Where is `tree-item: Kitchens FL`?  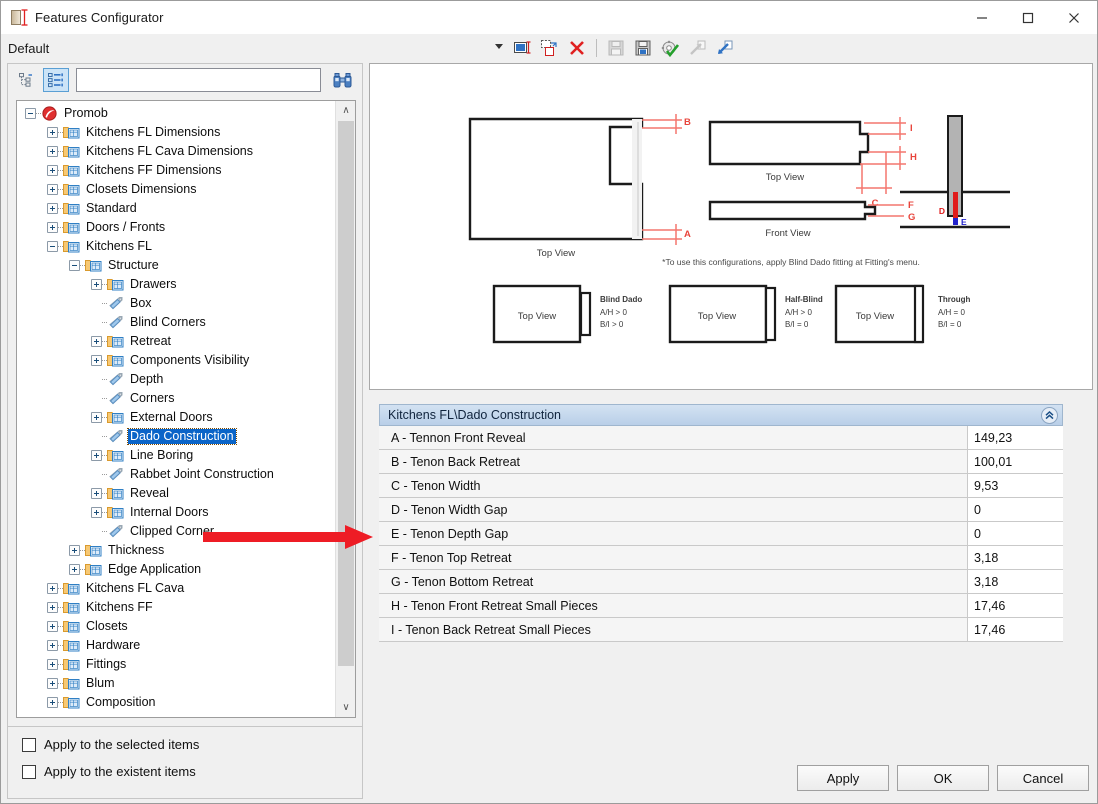
tree-item: Kitchens FL is located at coordinates (175, 246).